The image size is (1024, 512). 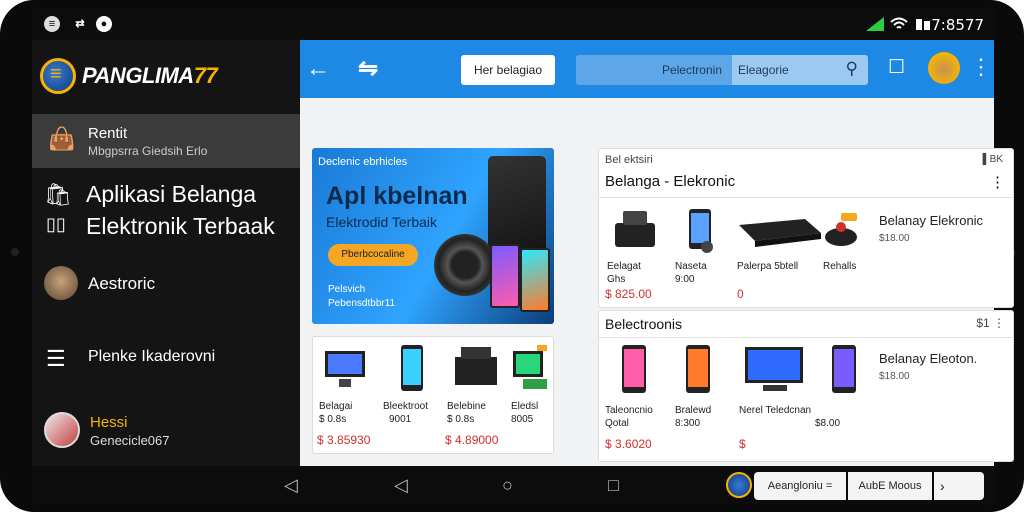 What do you see at coordinates (180, 210) in the screenshot?
I see `drawer-item-title: Aplikasi Belanga Elektronik Terbaak` at bounding box center [180, 210].